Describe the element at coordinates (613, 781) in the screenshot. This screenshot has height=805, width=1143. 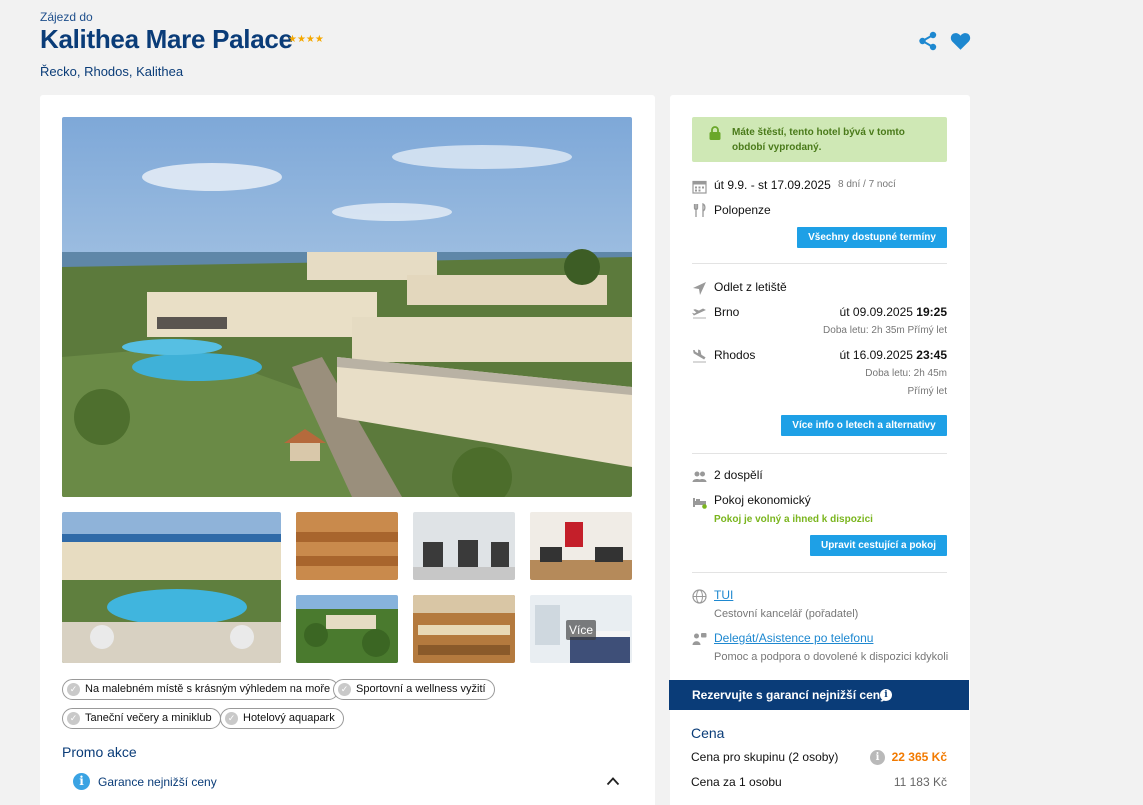
I see `chevron-up-icon` at that location.